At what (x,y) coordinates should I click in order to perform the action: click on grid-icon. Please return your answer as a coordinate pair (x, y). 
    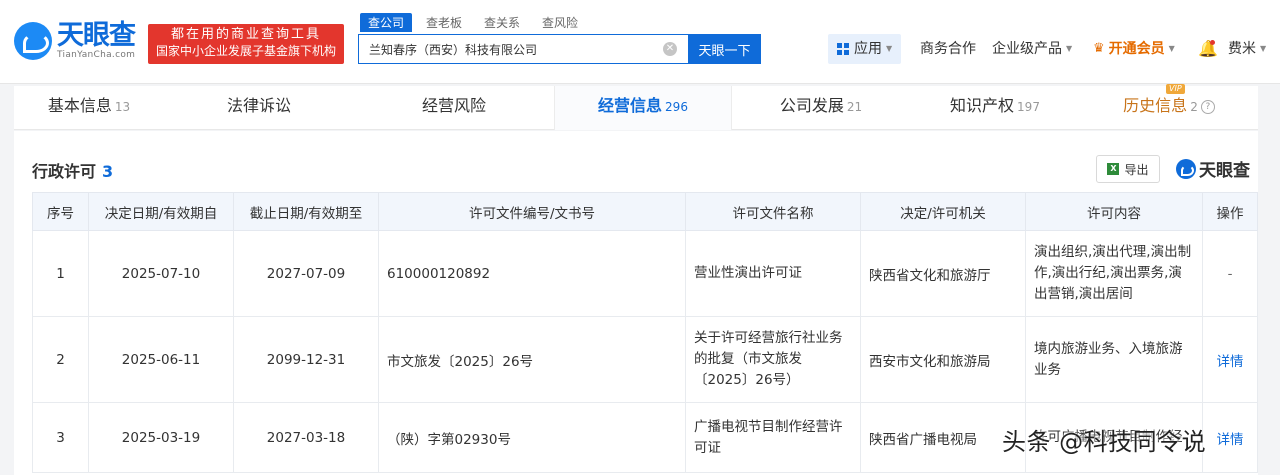
    Looking at the image, I should click on (843, 49).